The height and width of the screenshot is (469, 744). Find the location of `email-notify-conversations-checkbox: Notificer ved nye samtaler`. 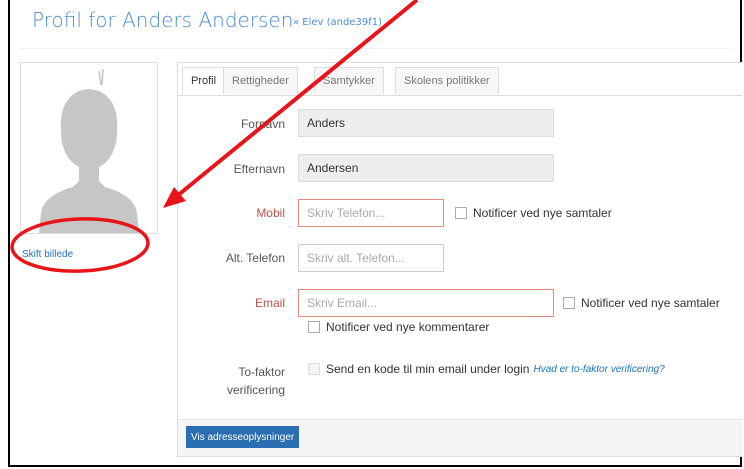

email-notify-conversations-checkbox: Notificer ved nye samtaler is located at coordinates (641, 303).